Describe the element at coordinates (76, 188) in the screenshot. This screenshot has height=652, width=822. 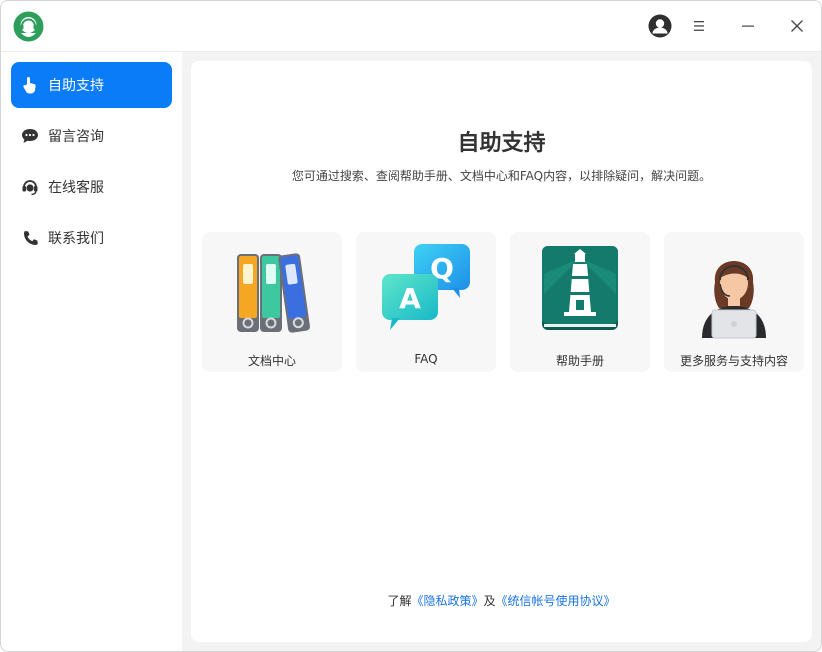
I see `sidebar-item-label: 在线客服` at that location.